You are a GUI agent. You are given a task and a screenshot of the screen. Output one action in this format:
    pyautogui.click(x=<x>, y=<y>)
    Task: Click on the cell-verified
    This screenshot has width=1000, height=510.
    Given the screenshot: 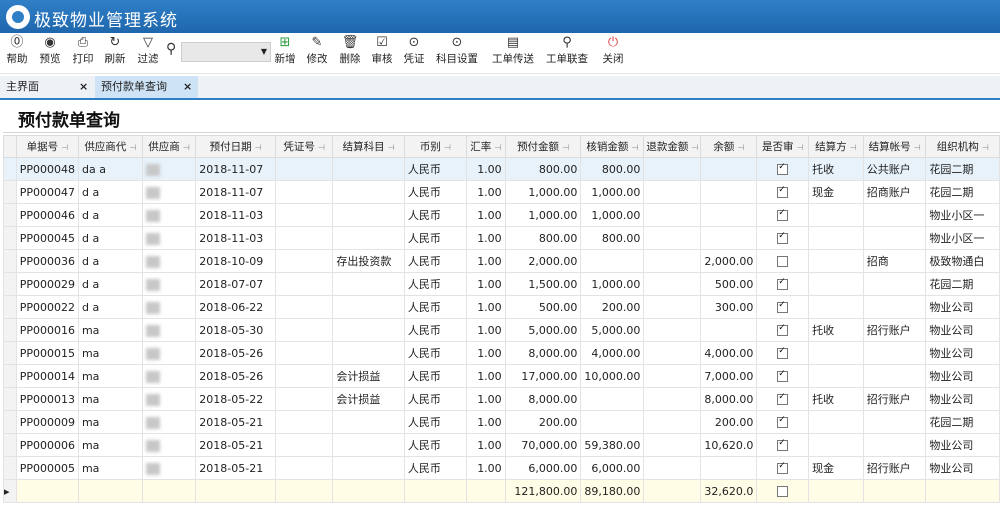 What is the action you would take?
    pyautogui.click(x=612, y=422)
    